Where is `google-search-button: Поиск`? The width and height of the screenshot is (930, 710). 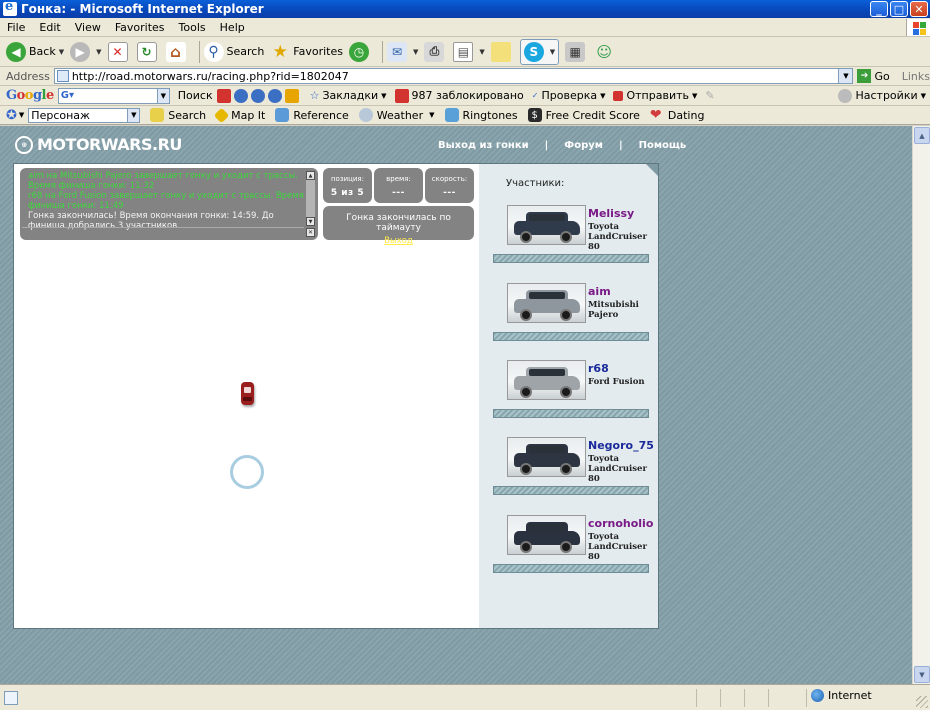
google-search-button: Поиск is located at coordinates (195, 95).